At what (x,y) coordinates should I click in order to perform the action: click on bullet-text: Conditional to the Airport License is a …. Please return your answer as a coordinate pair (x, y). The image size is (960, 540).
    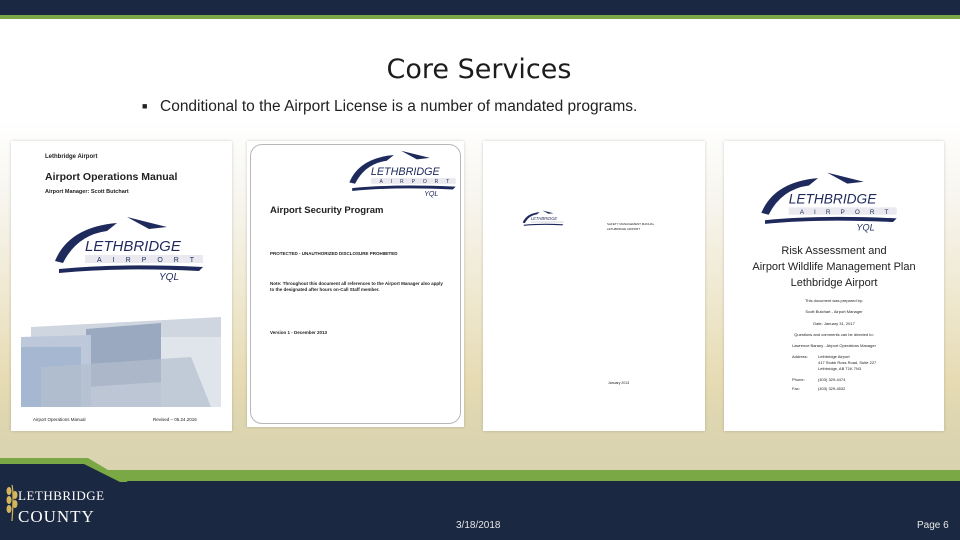
    Looking at the image, I should click on (399, 106).